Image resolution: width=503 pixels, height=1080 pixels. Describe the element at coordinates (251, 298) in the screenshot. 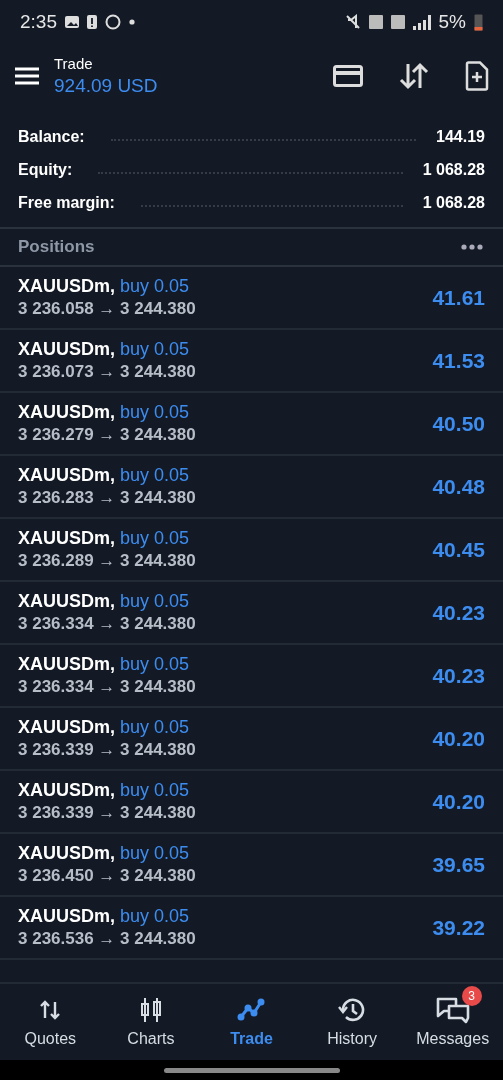

I see `position-row: XAUUSDm, buy 0.05 3 236.058 → 3 244.380 41.61` at that location.